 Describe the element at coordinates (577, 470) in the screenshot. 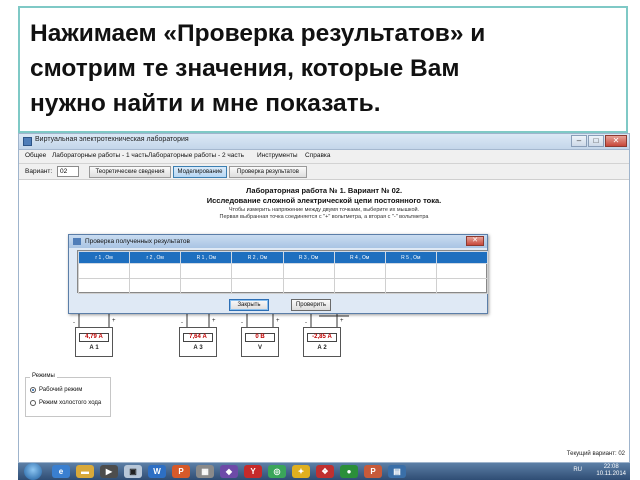

I see `language-indicator: RU` at that location.